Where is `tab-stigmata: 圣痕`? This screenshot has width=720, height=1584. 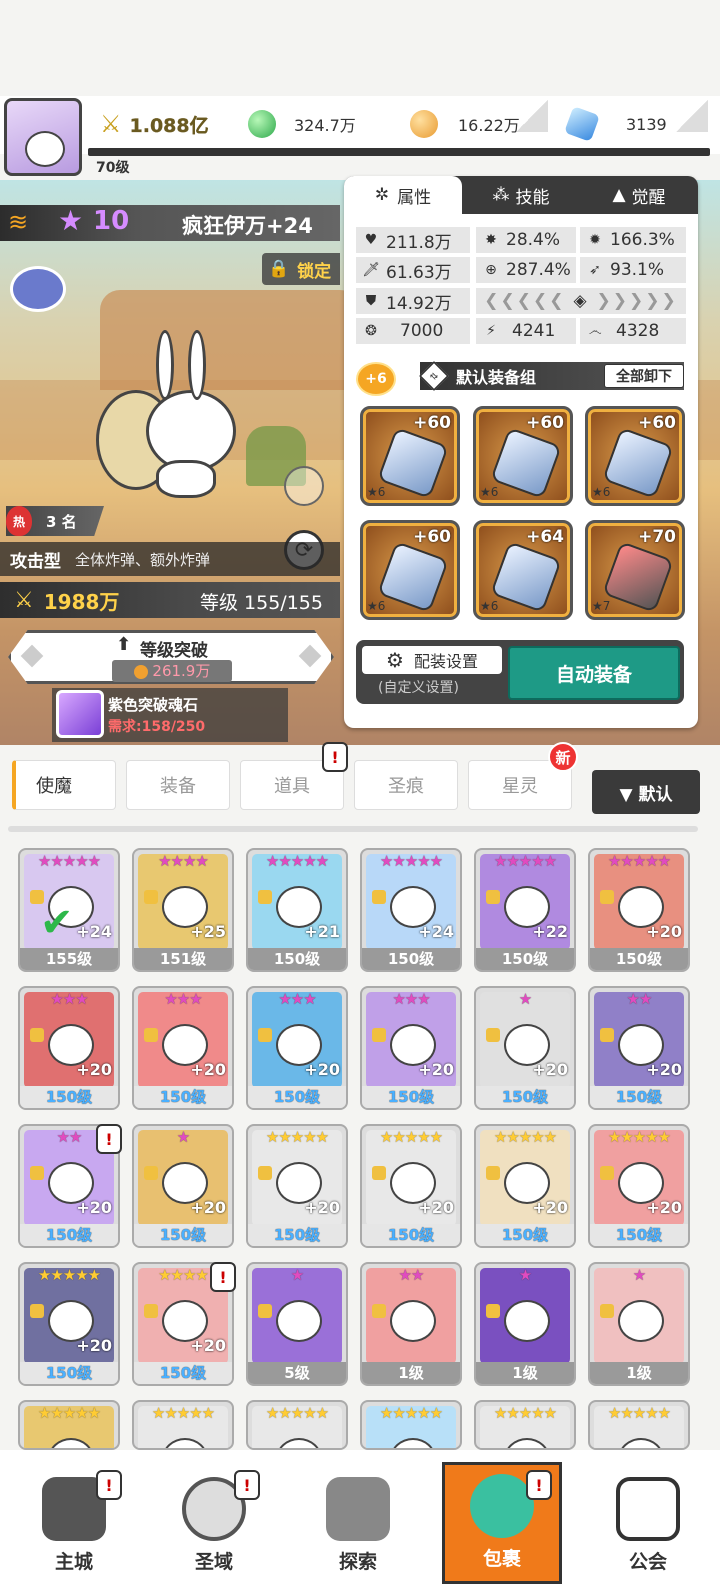
tab-stigmata: 圣痕 is located at coordinates (406, 785).